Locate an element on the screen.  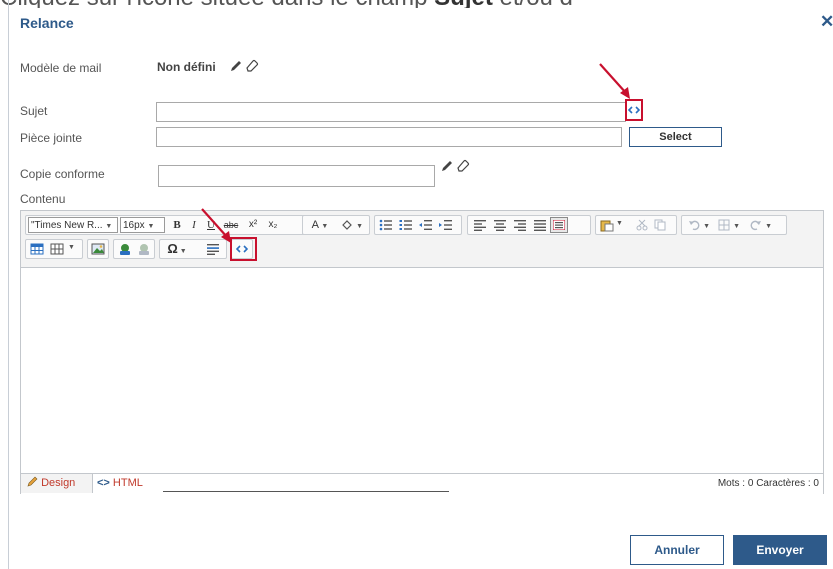
align-right-icon is located at coordinates (520, 225).